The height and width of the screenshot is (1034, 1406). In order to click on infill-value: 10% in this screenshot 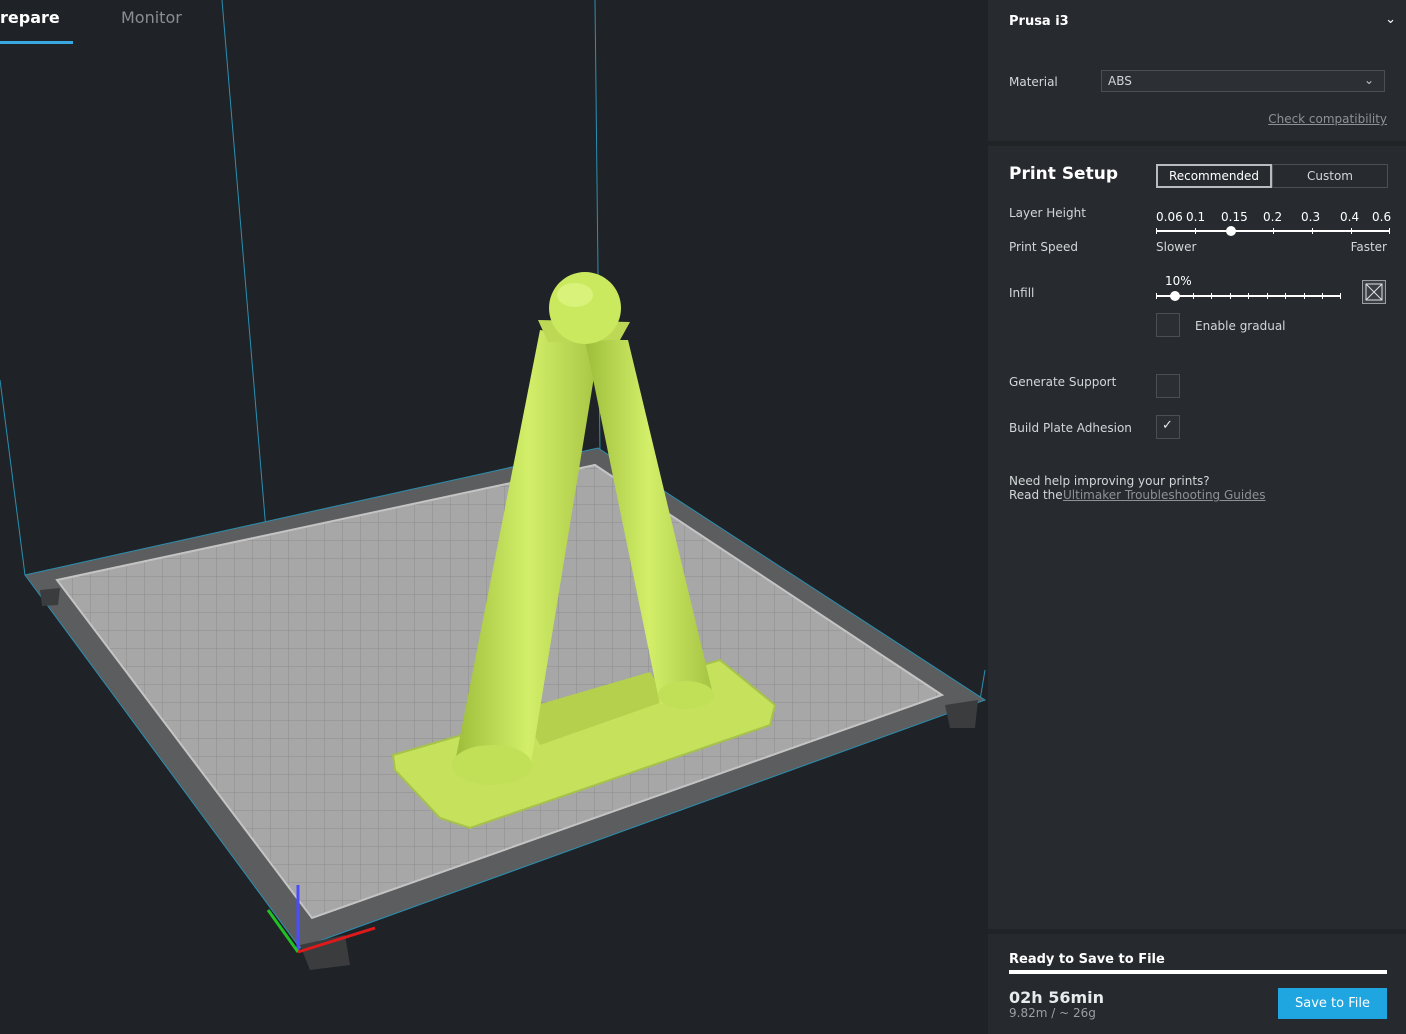, I will do `click(1178, 281)`.